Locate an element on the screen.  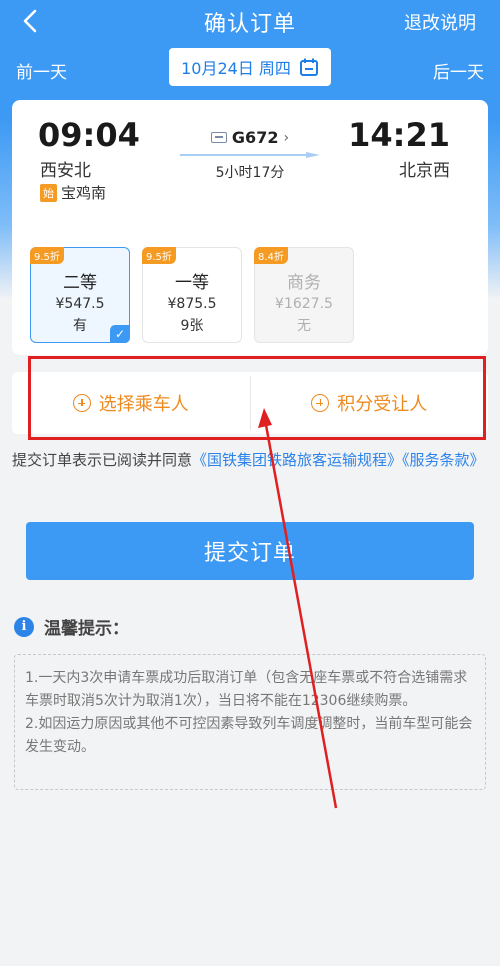
prev-day-button: 前一天 is located at coordinates (41, 70).